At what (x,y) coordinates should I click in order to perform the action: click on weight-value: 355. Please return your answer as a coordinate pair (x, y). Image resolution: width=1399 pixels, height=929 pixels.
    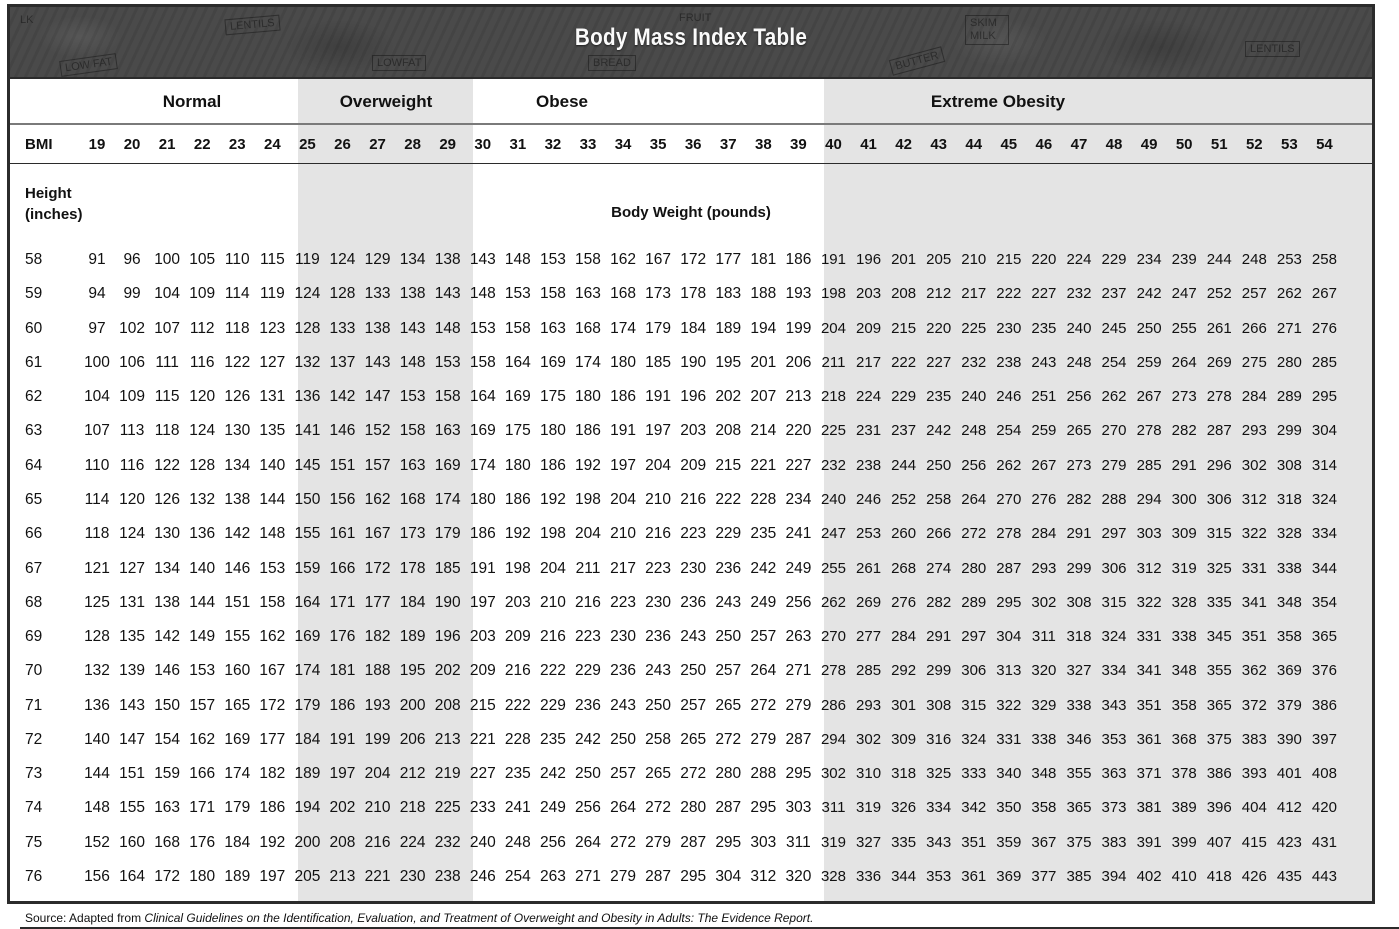
    Looking at the image, I should click on (1219, 671).